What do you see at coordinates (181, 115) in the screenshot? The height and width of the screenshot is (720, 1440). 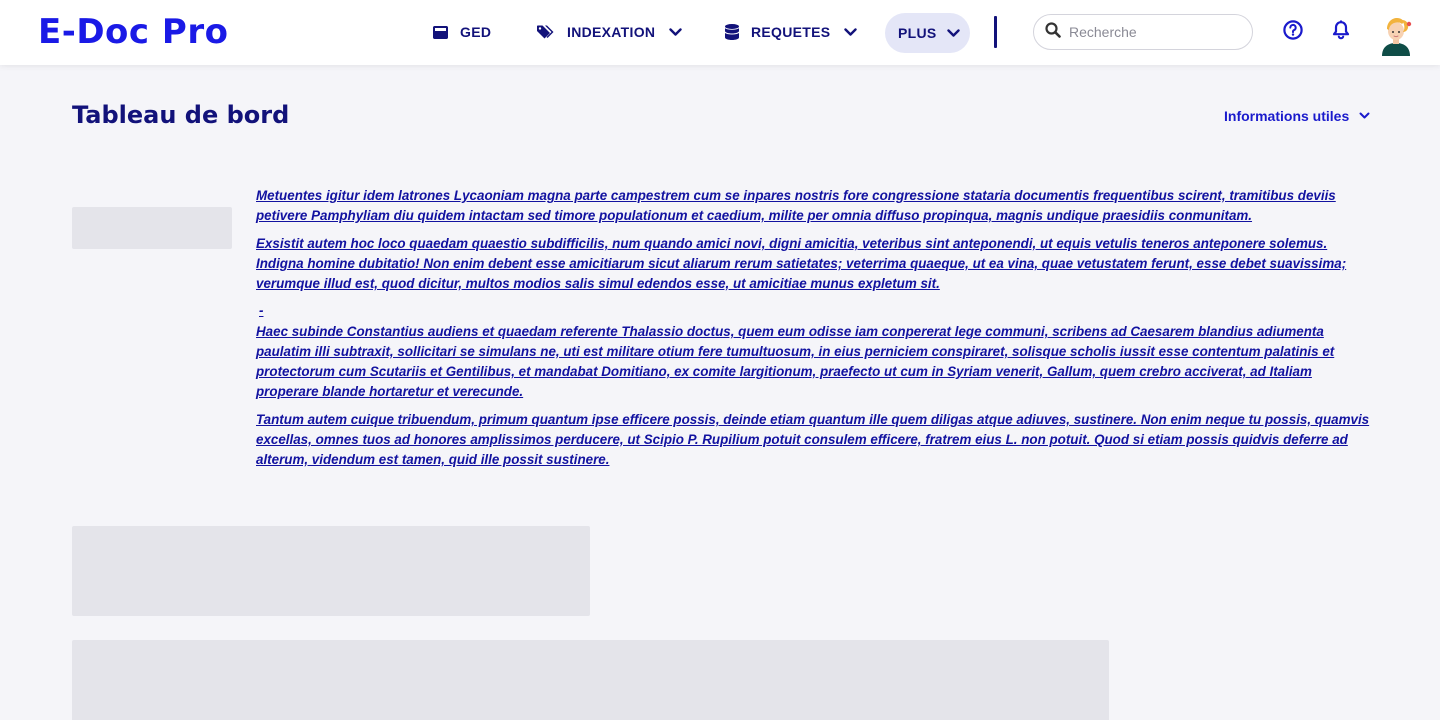 I see `page-title: Tableau de bord` at bounding box center [181, 115].